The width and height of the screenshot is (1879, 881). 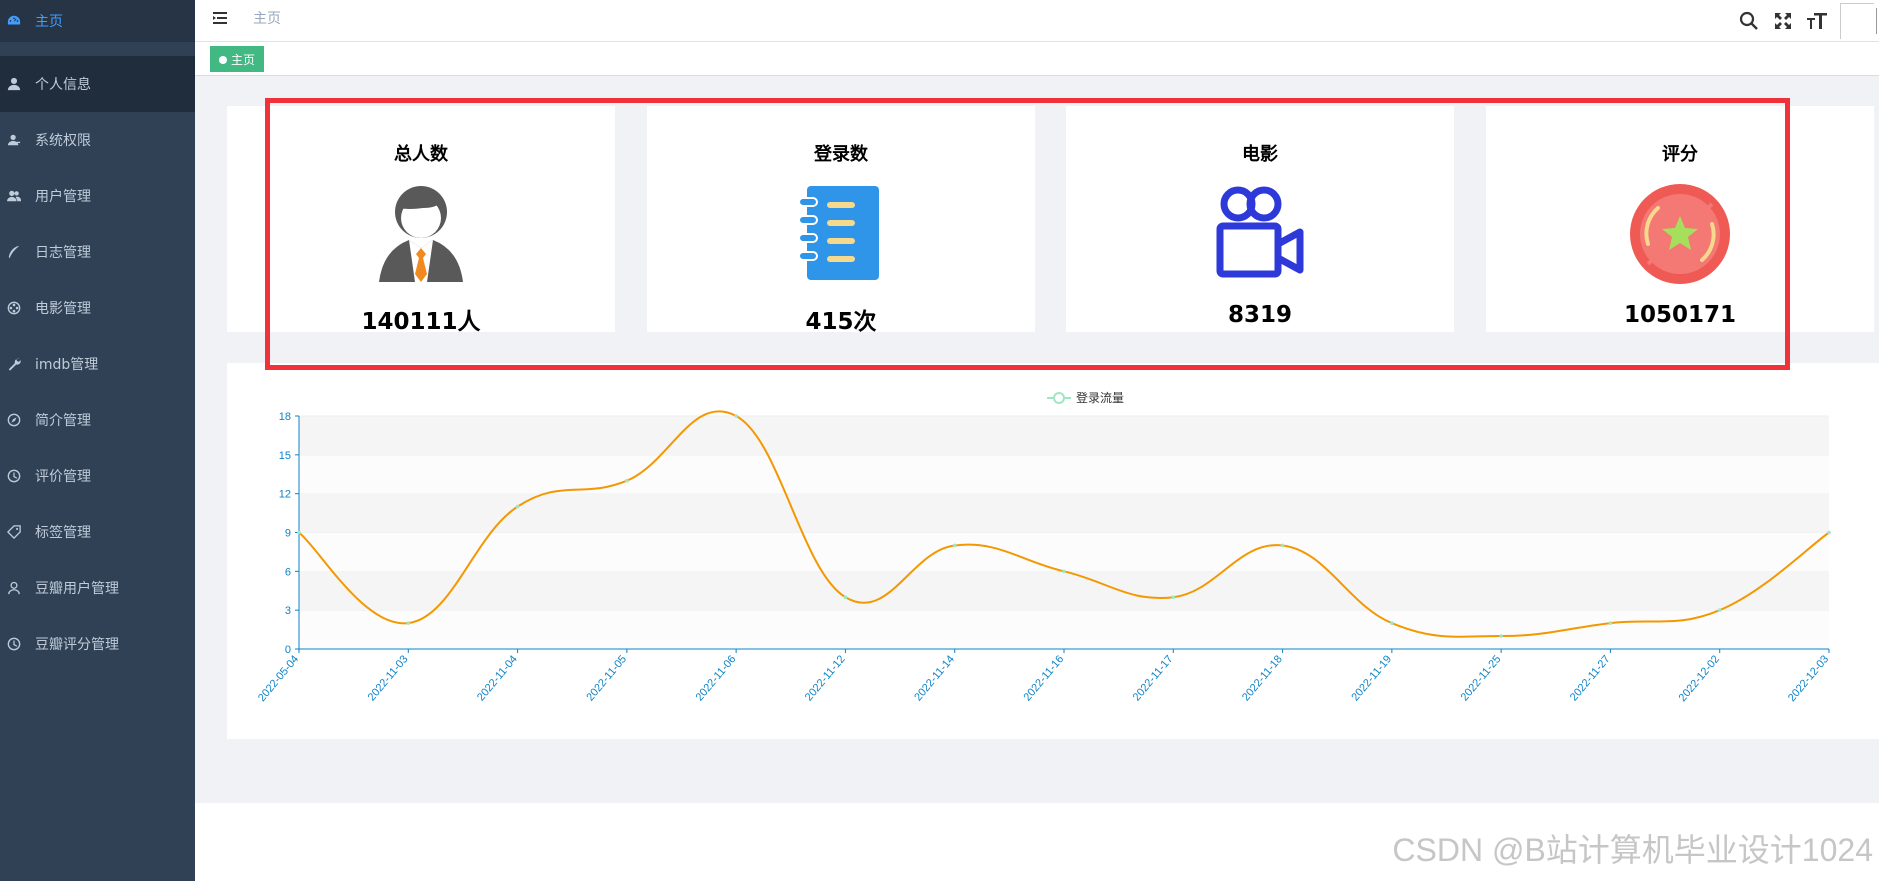 What do you see at coordinates (63, 85) in the screenshot?
I see `sidebar-item-label: 个人信息` at bounding box center [63, 85].